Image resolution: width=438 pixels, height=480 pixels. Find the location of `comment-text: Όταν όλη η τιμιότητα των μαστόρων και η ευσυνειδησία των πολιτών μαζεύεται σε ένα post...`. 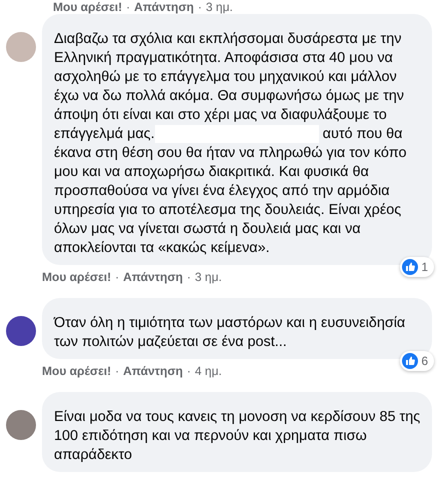

comment-text: Όταν όλη η τιμιότητα των μαστόρων και η ευσυνειδησία των πολιτών μαζεύεται σε ένα post... is located at coordinates (230, 333).